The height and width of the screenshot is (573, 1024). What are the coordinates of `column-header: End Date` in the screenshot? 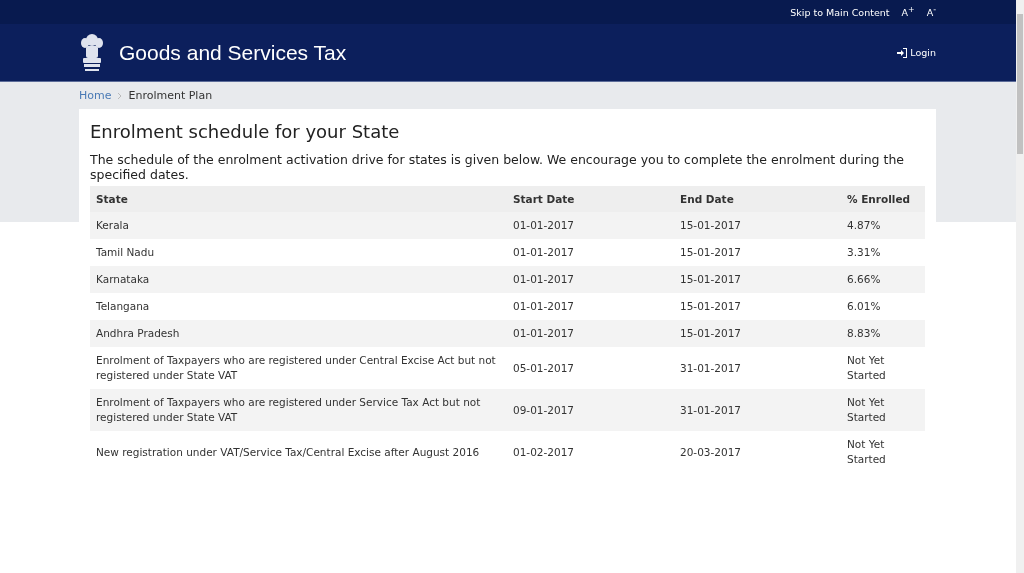 It's located at (757, 199).